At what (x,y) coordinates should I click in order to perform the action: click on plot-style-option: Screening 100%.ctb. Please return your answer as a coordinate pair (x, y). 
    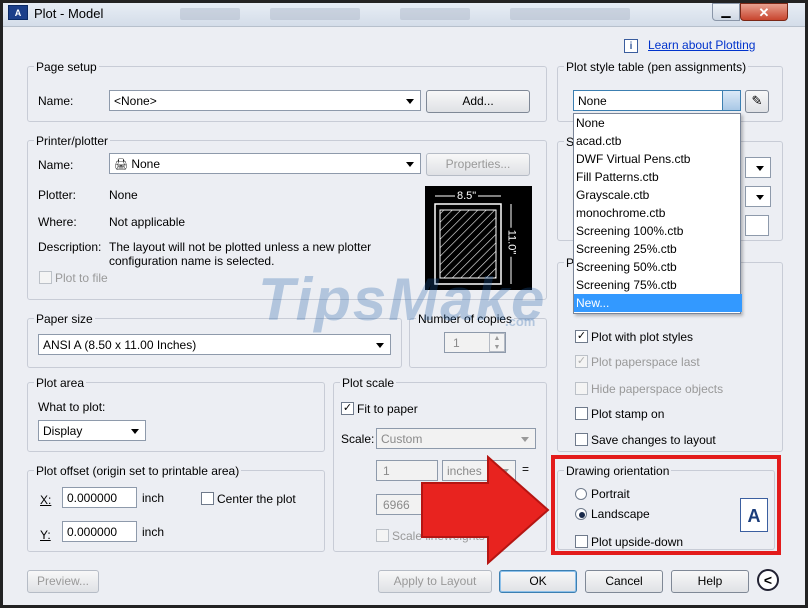
    Looking at the image, I should click on (658, 231).